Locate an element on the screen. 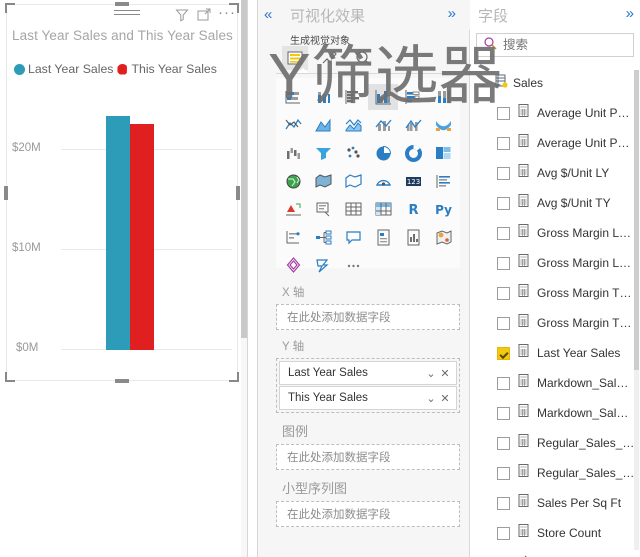 The height and width of the screenshot is (557, 640). tab-build-visual is located at coordinates (295, 58).